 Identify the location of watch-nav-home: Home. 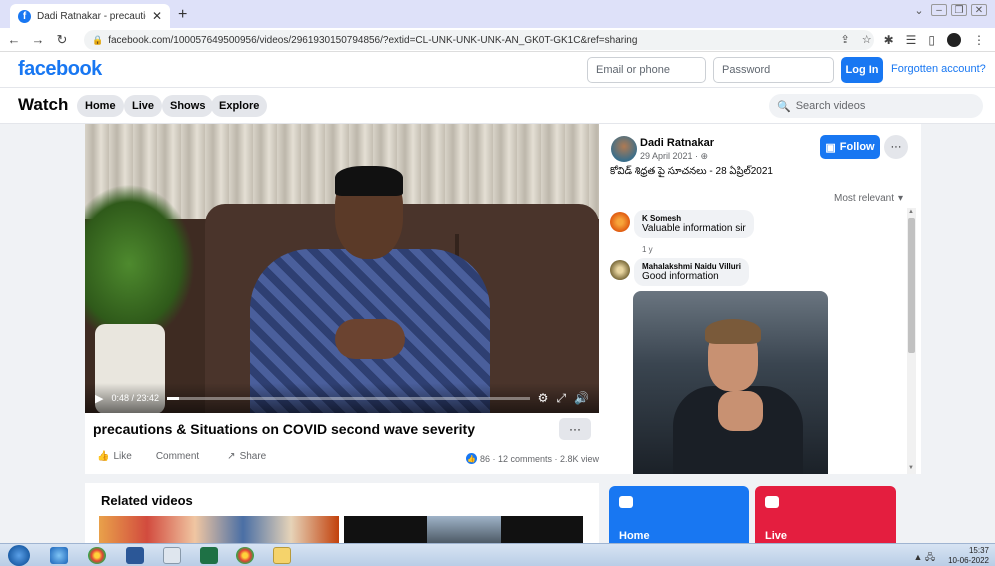
(100, 106).